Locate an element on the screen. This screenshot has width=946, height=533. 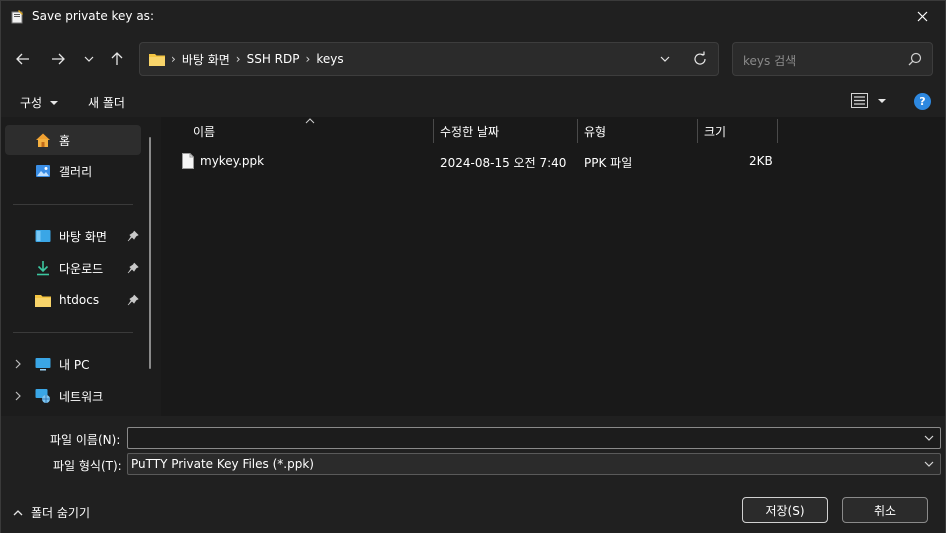
sidebar-item-label: 내 PC is located at coordinates (74, 364).